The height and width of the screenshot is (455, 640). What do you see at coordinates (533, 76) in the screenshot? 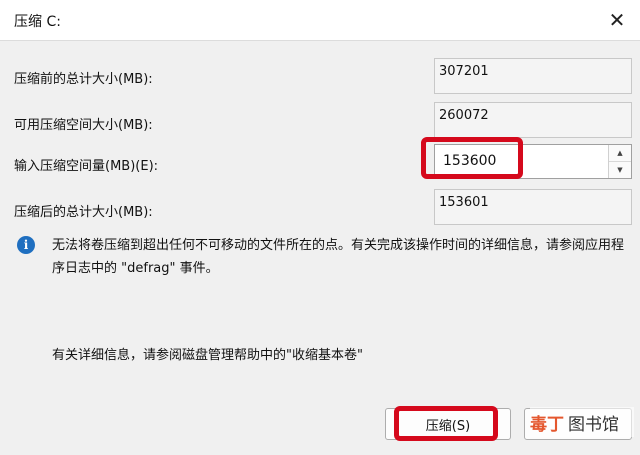
I see `total-before-value: 307201` at bounding box center [533, 76].